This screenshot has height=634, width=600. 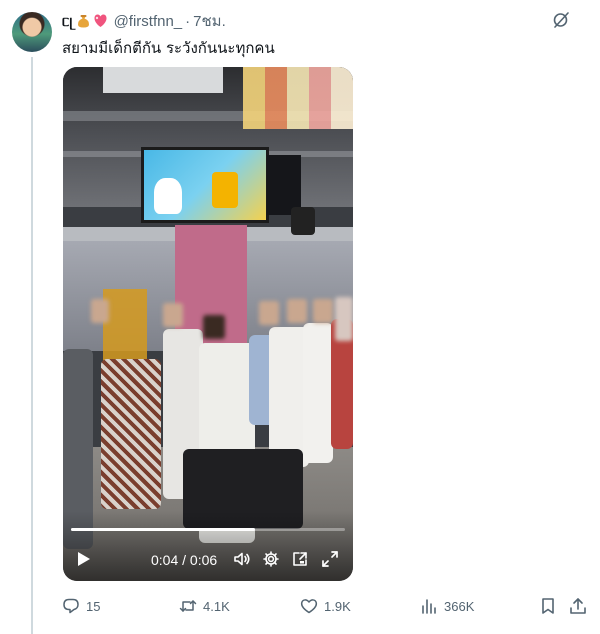 I want to click on play-icon, so click(x=84, y=559).